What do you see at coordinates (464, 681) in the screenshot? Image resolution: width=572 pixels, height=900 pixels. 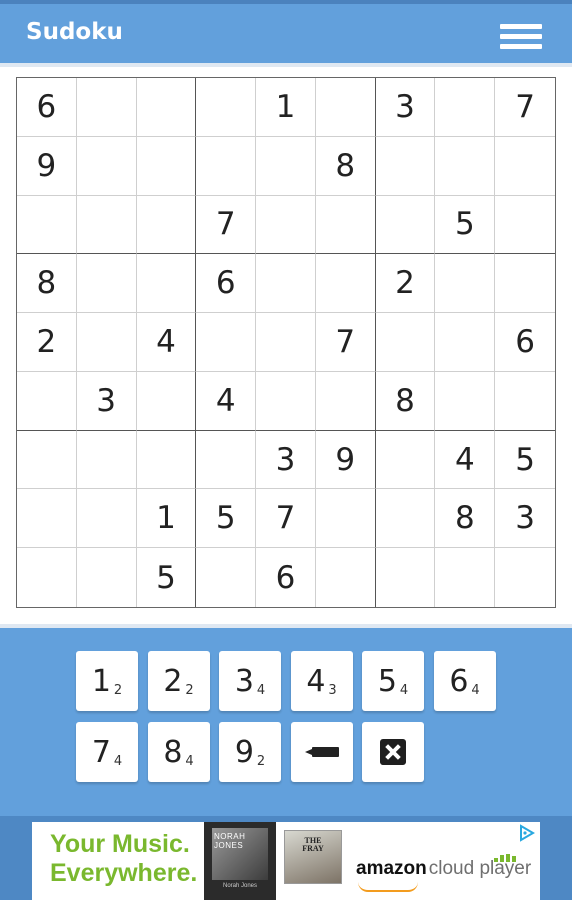 I see `number-key-6: 64` at bounding box center [464, 681].